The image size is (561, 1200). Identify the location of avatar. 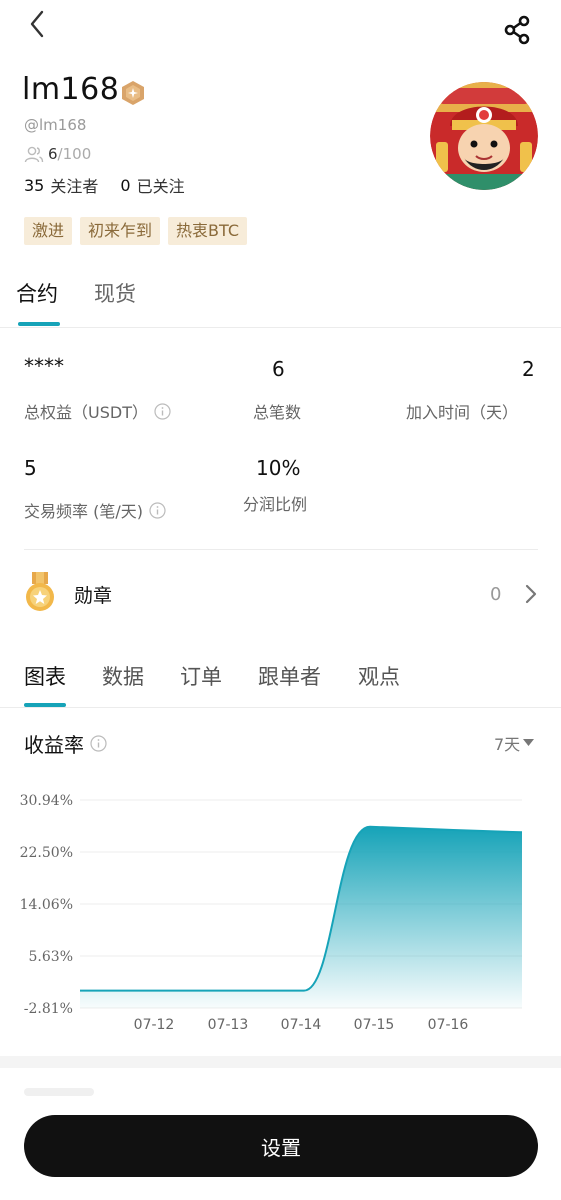
(484, 136).